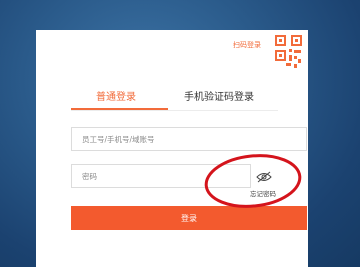  What do you see at coordinates (161, 176) in the screenshot?
I see `password-input: 密码` at bounding box center [161, 176].